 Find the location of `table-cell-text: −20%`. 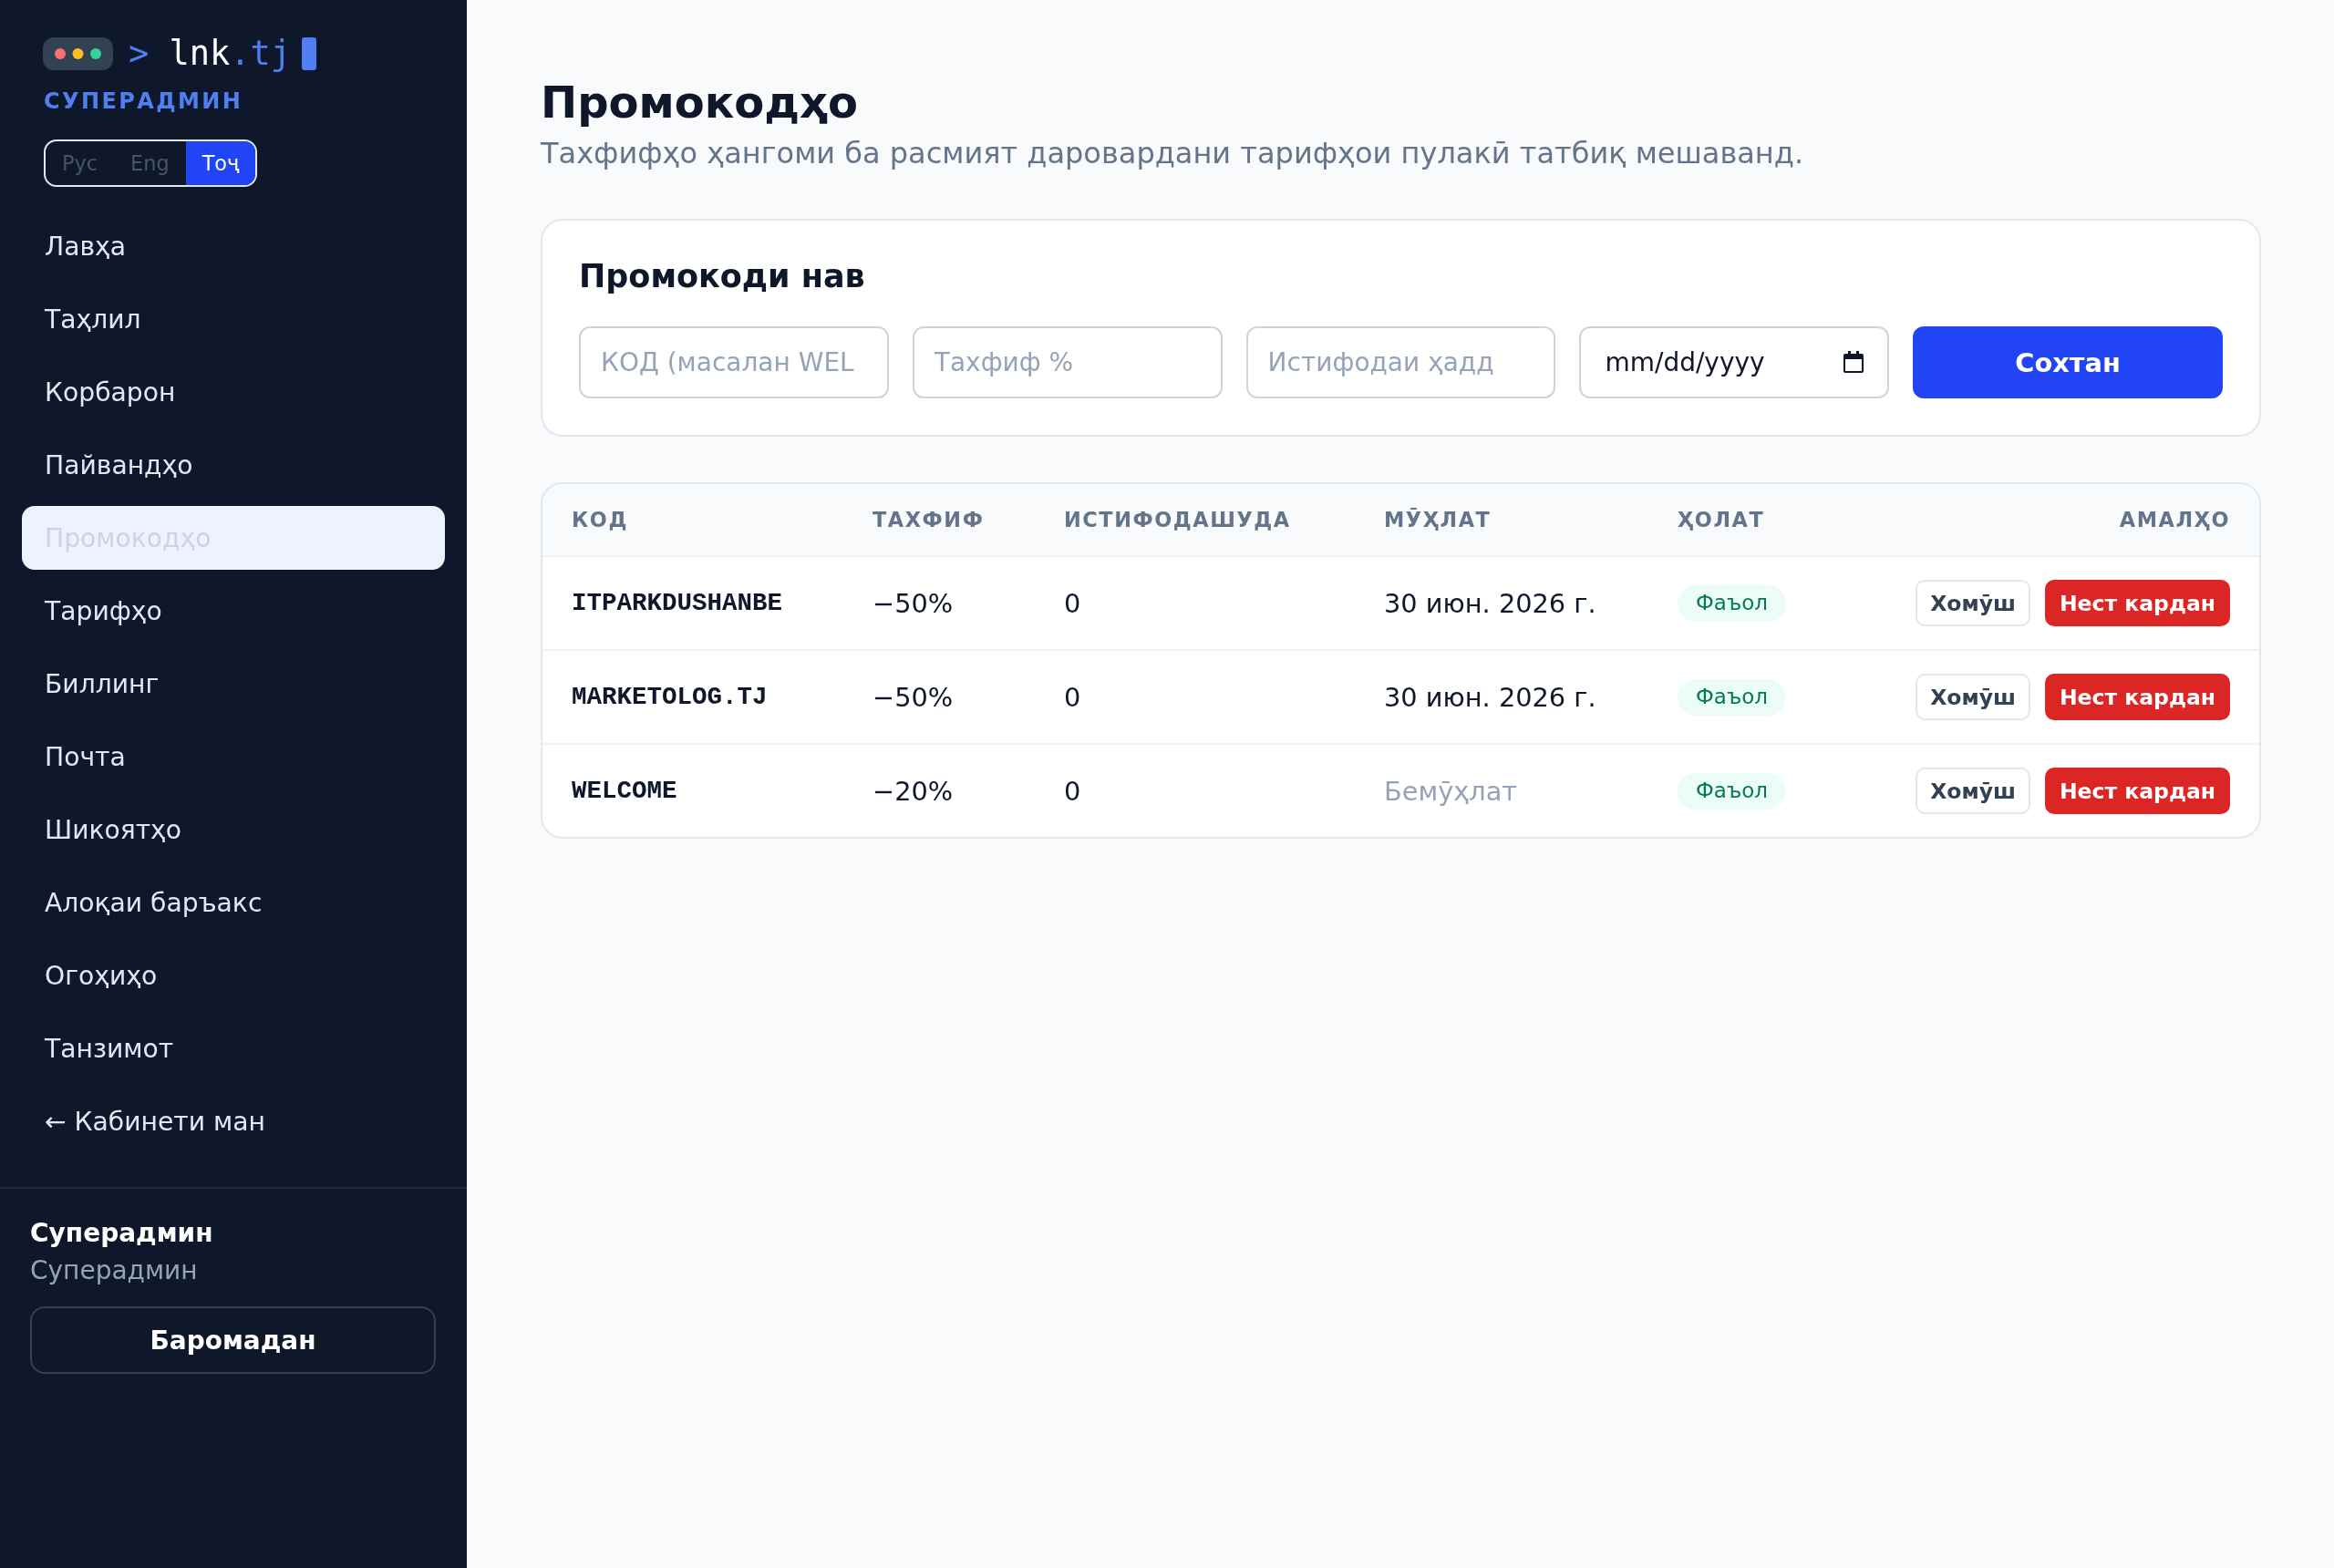

table-cell-text: −20% is located at coordinates (914, 791).